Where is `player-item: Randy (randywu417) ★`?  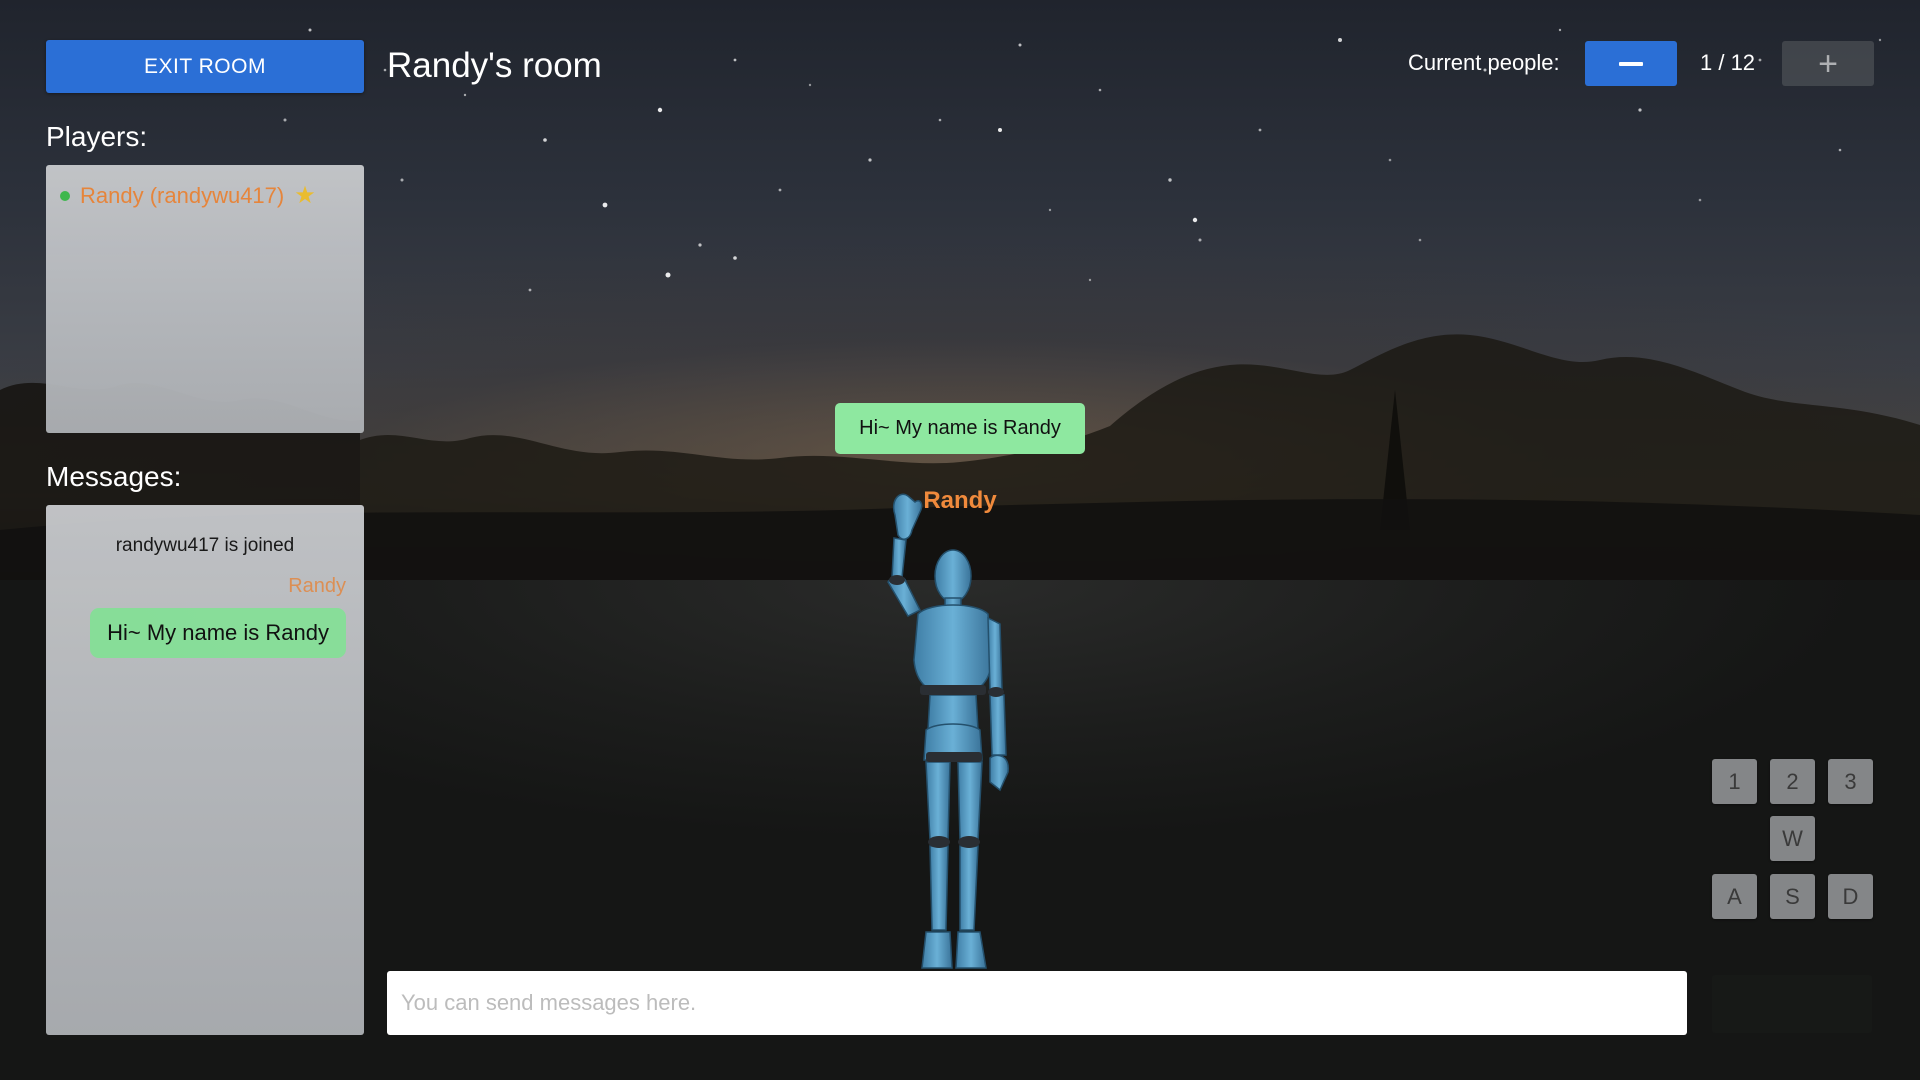
player-item: Randy (randywu417) ★ is located at coordinates (188, 195).